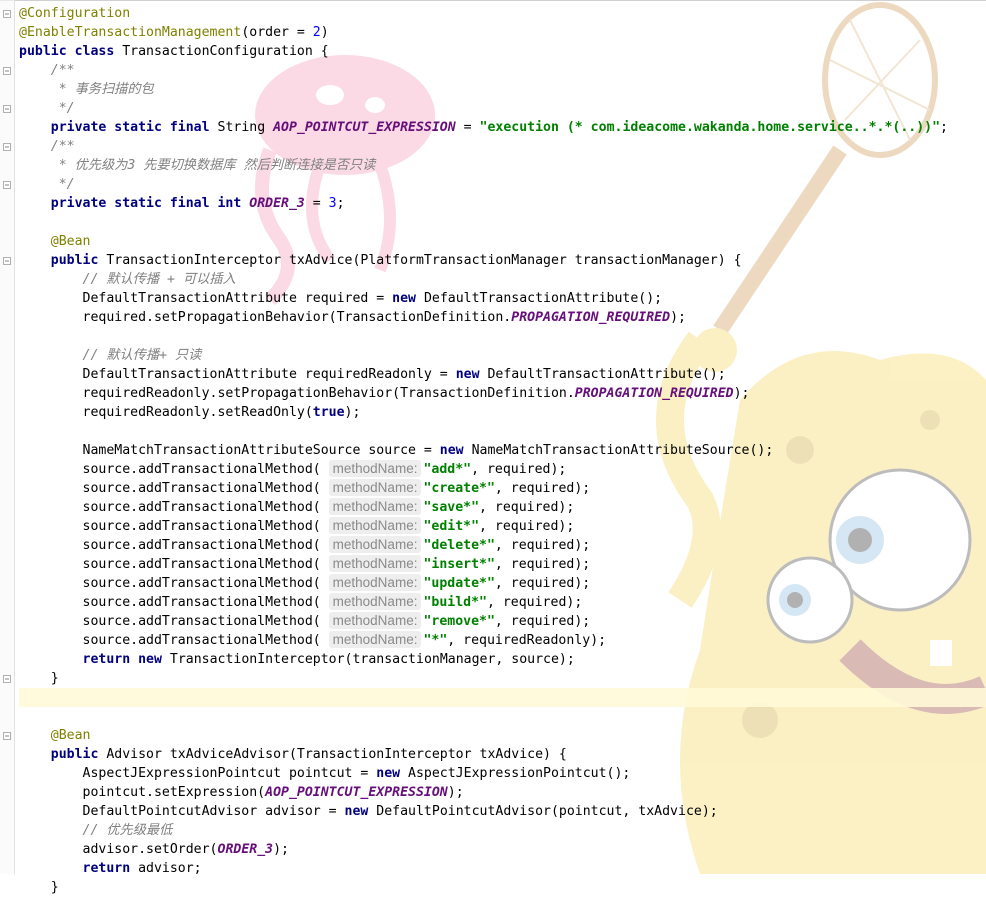  Describe the element at coordinates (332, 203) in the screenshot. I see `code-token: 3` at that location.